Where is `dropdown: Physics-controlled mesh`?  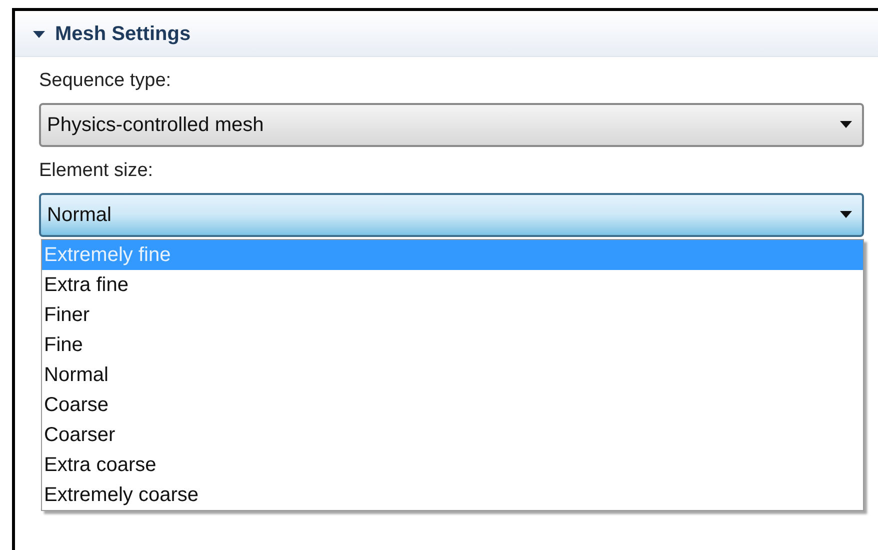 dropdown: Physics-controlled mesh is located at coordinates (451, 125).